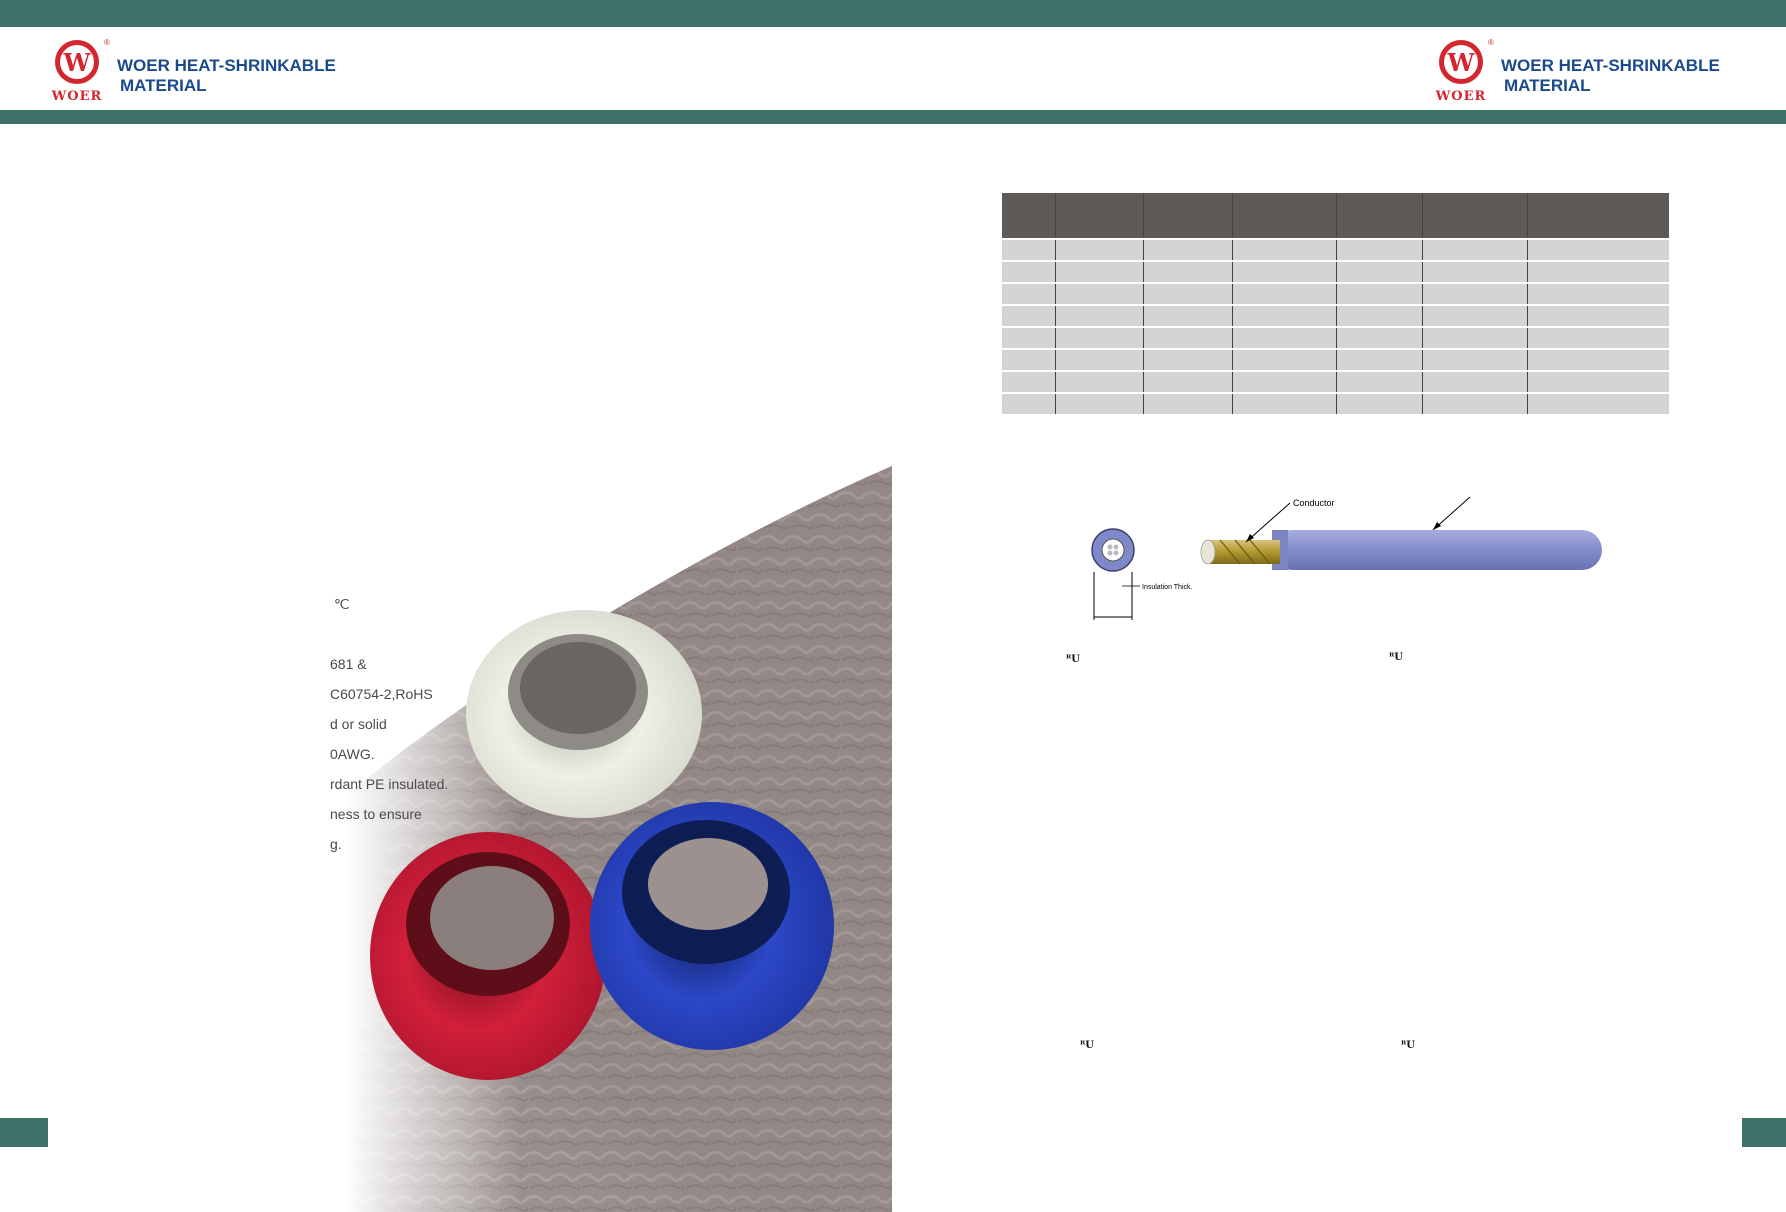 The image size is (1786, 1212). Describe the element at coordinates (893, 117) in the screenshot. I see `header-band` at that location.